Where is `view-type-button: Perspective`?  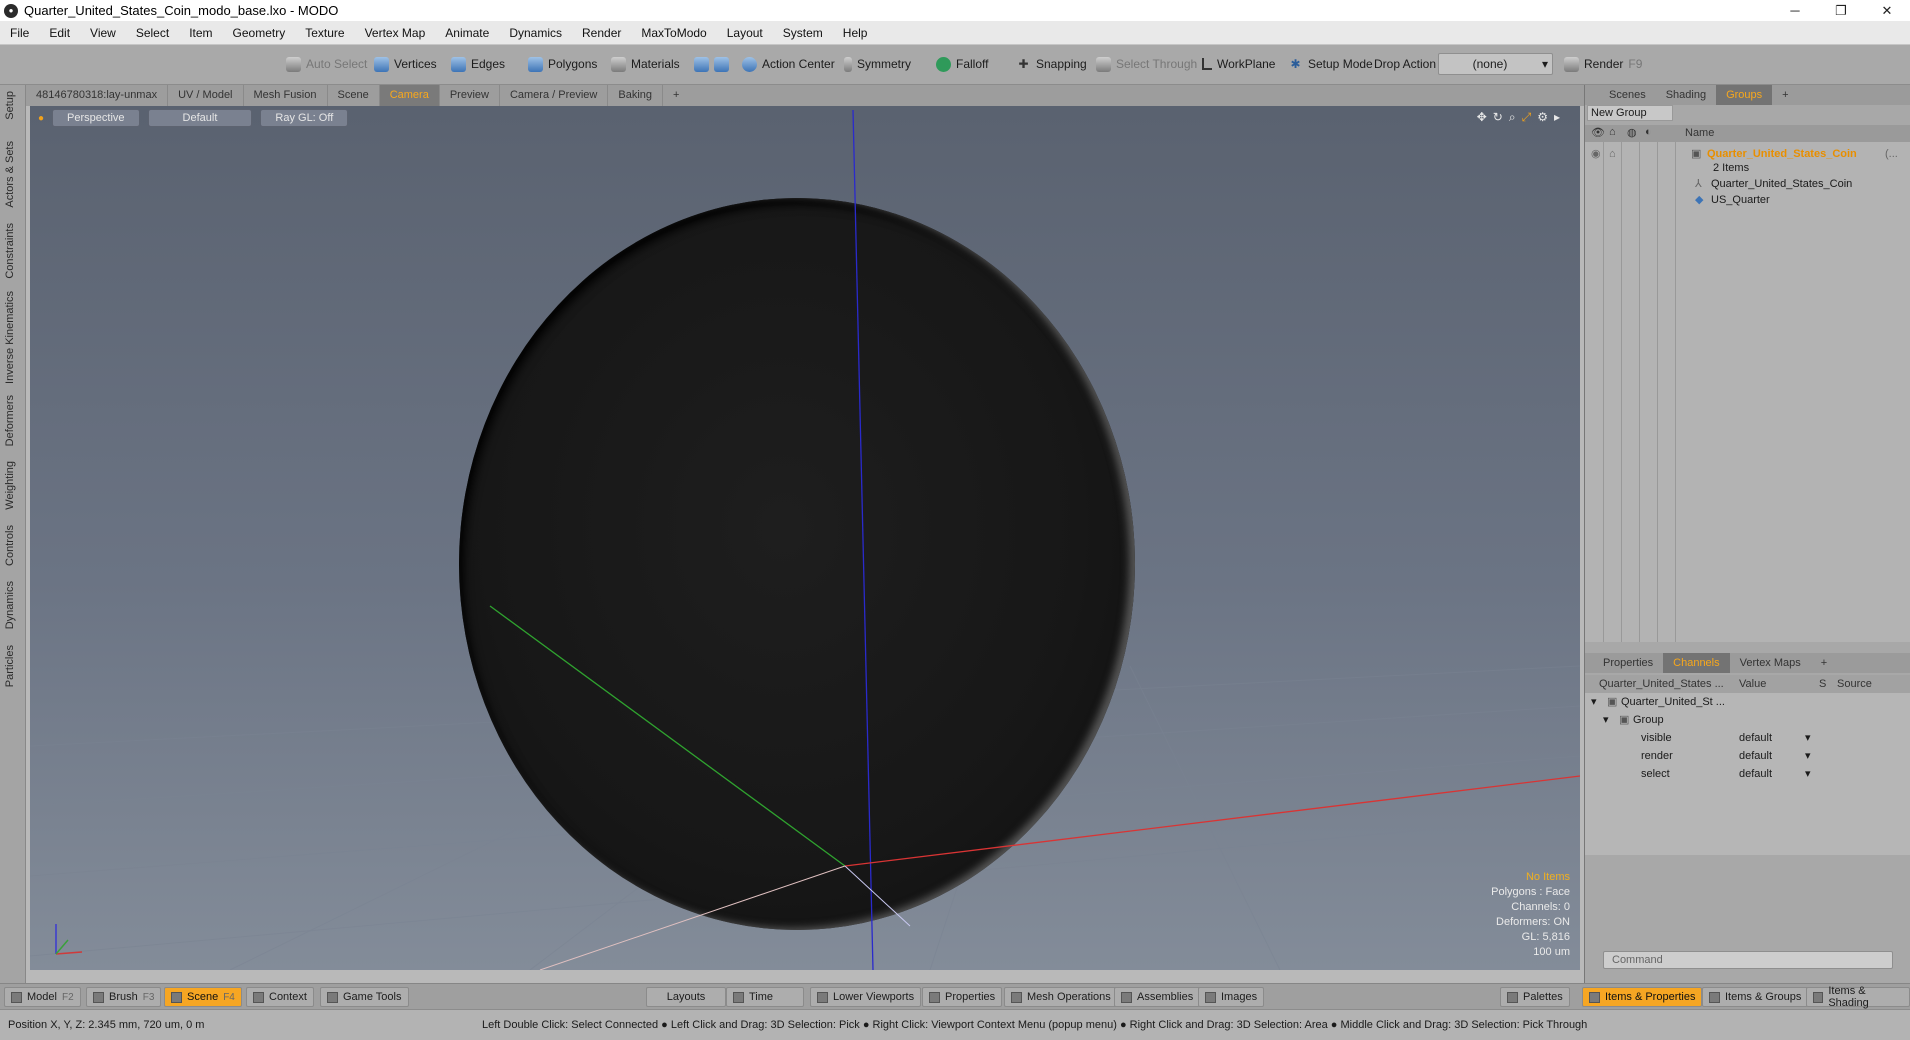
view-type-button: Perspective is located at coordinates (96, 118).